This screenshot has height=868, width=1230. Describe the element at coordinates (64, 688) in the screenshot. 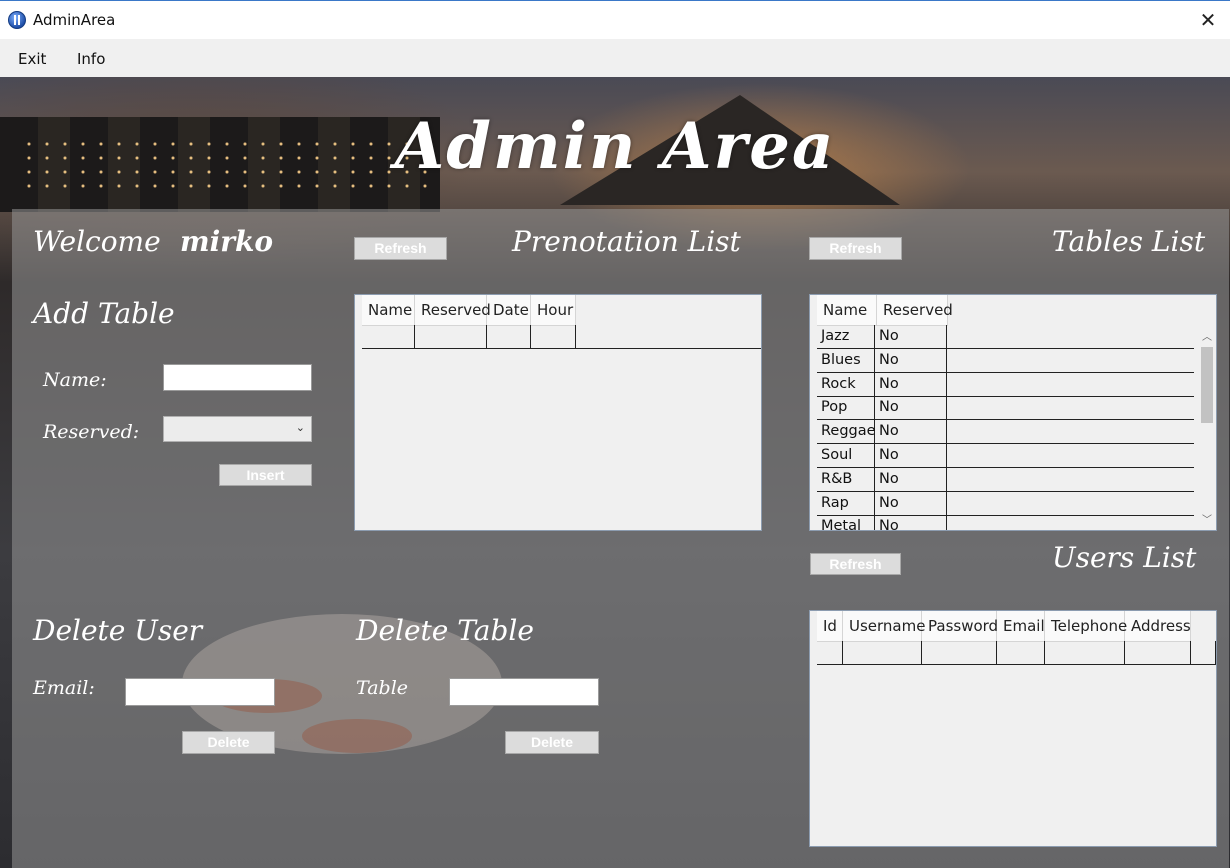

I see `email-label: Email:` at that location.